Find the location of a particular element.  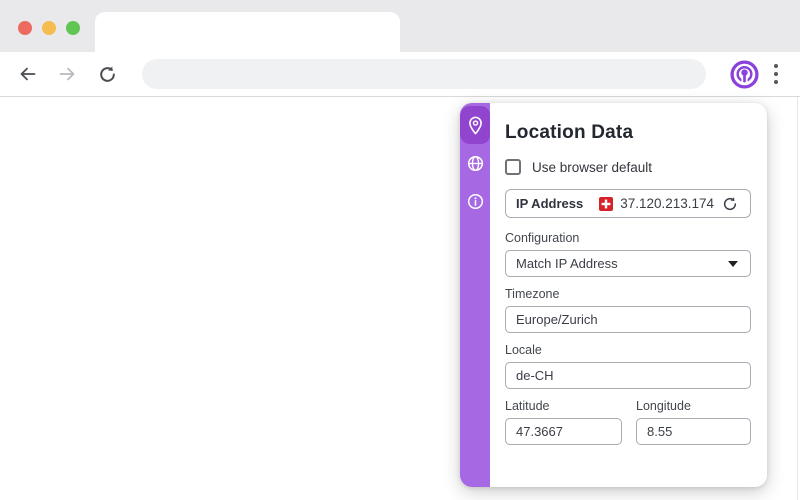

use-browser-default-row: Use browser default is located at coordinates (628, 167).